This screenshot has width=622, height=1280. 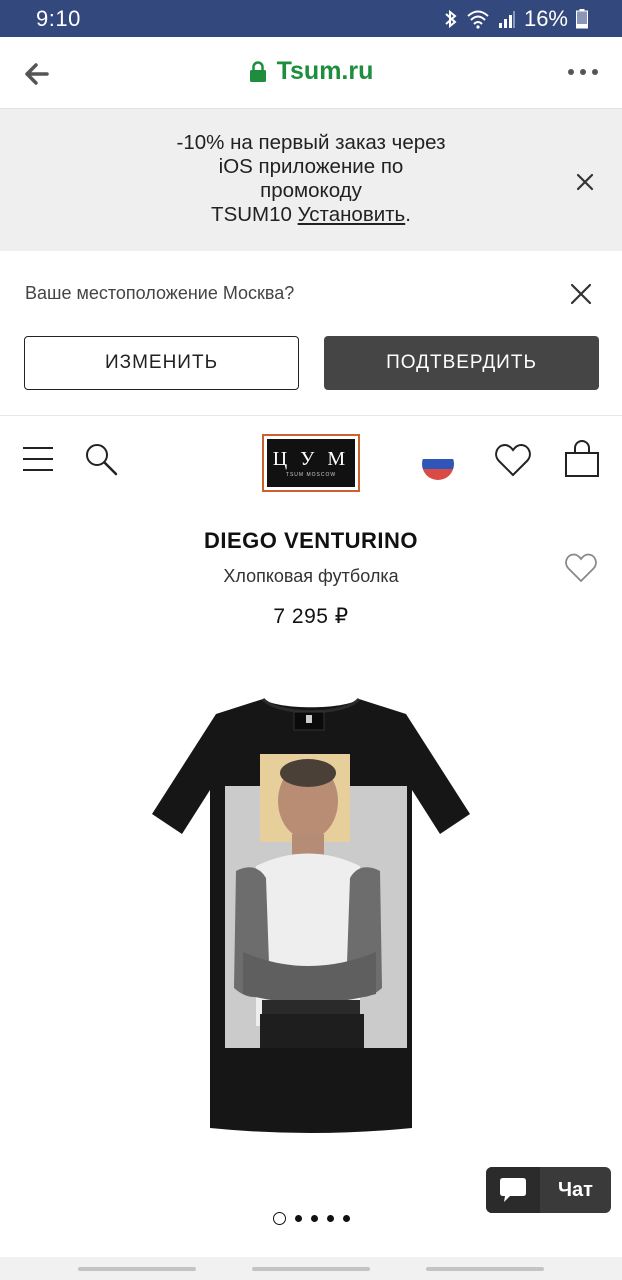 I want to click on tsum-logo: Ц У М TSUM MOSCOW, so click(x=311, y=463).